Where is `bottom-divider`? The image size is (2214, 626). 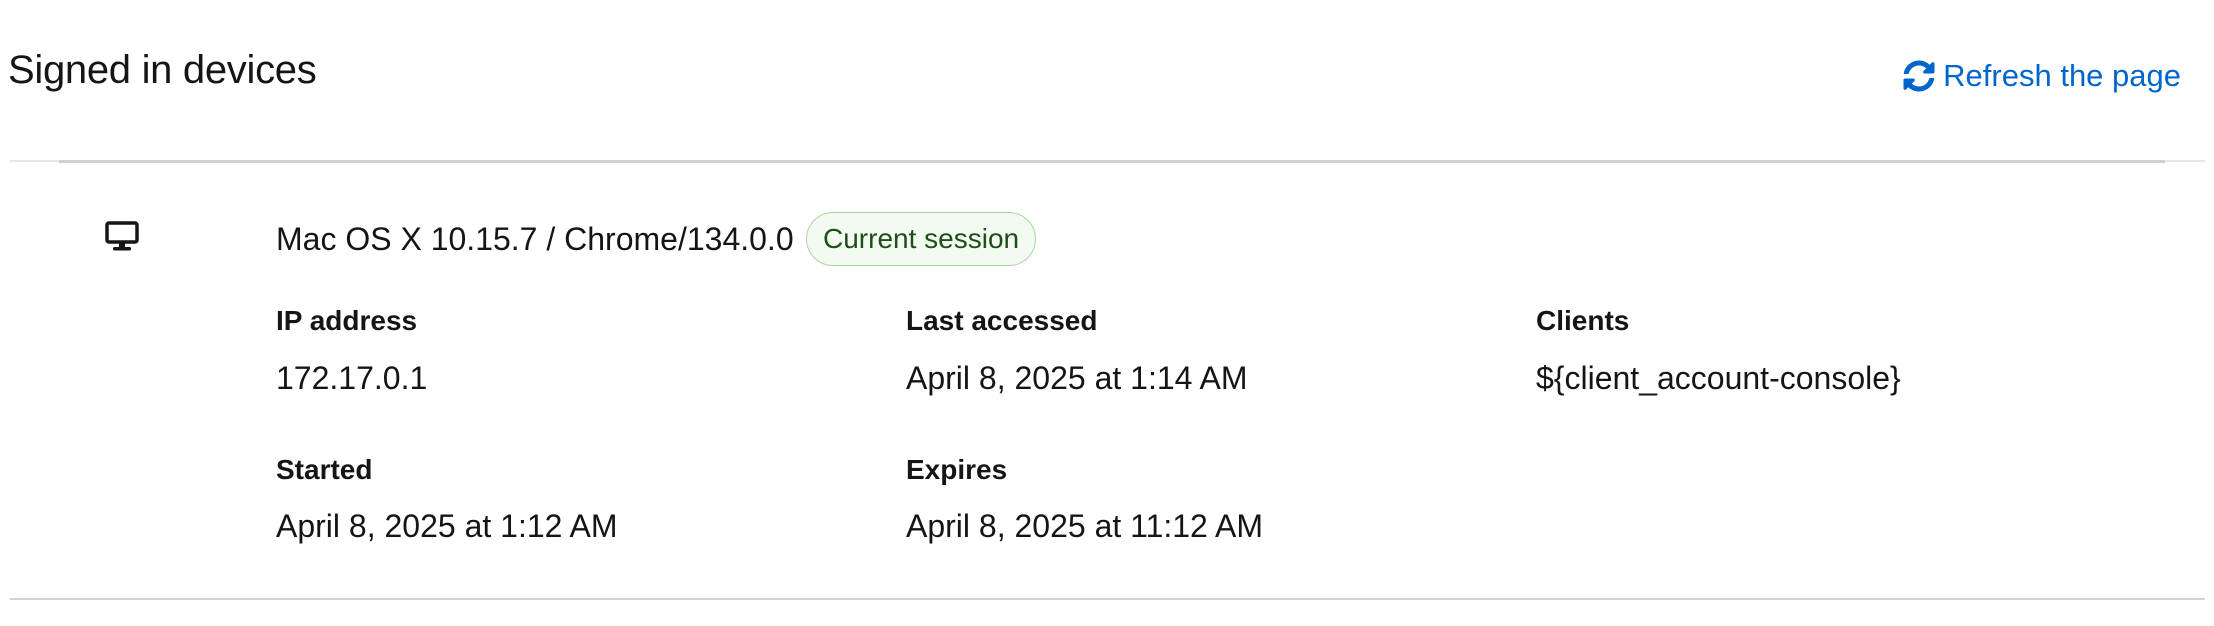 bottom-divider is located at coordinates (1107, 599).